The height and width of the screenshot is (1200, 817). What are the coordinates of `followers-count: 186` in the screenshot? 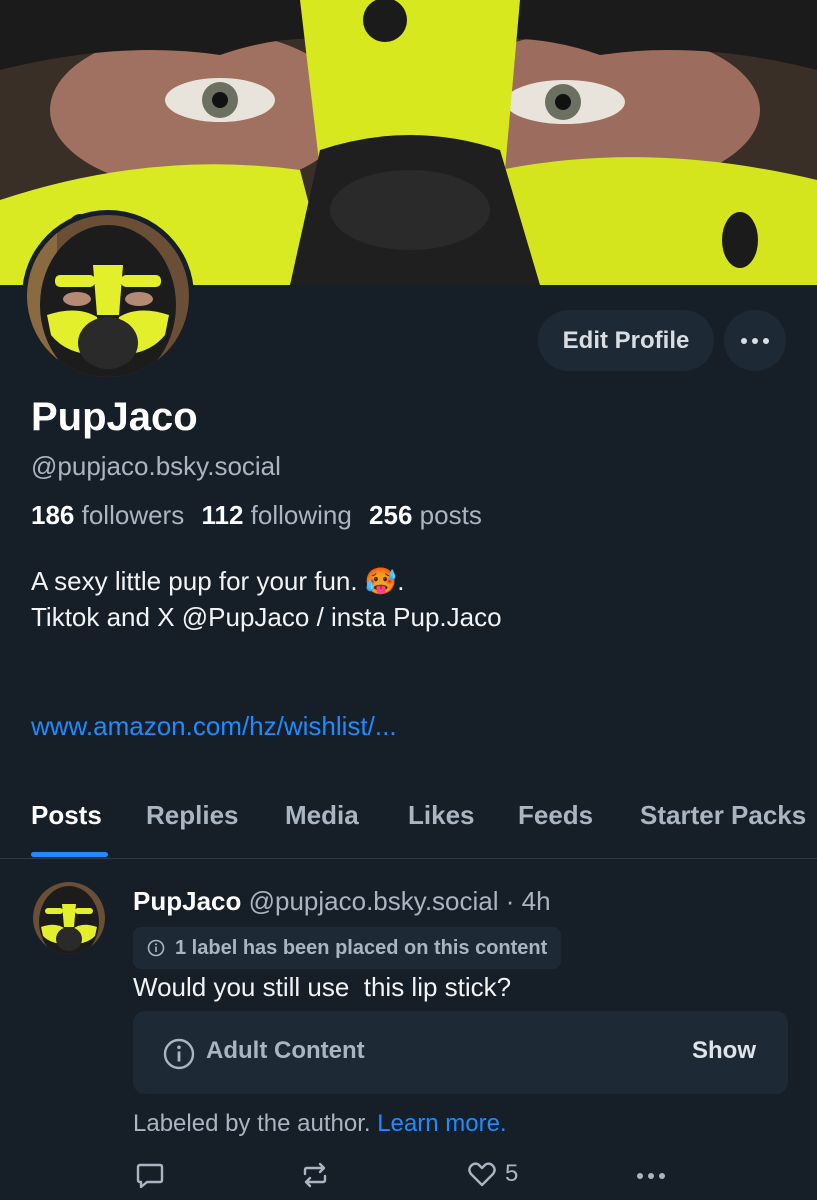 It's located at (53, 515).